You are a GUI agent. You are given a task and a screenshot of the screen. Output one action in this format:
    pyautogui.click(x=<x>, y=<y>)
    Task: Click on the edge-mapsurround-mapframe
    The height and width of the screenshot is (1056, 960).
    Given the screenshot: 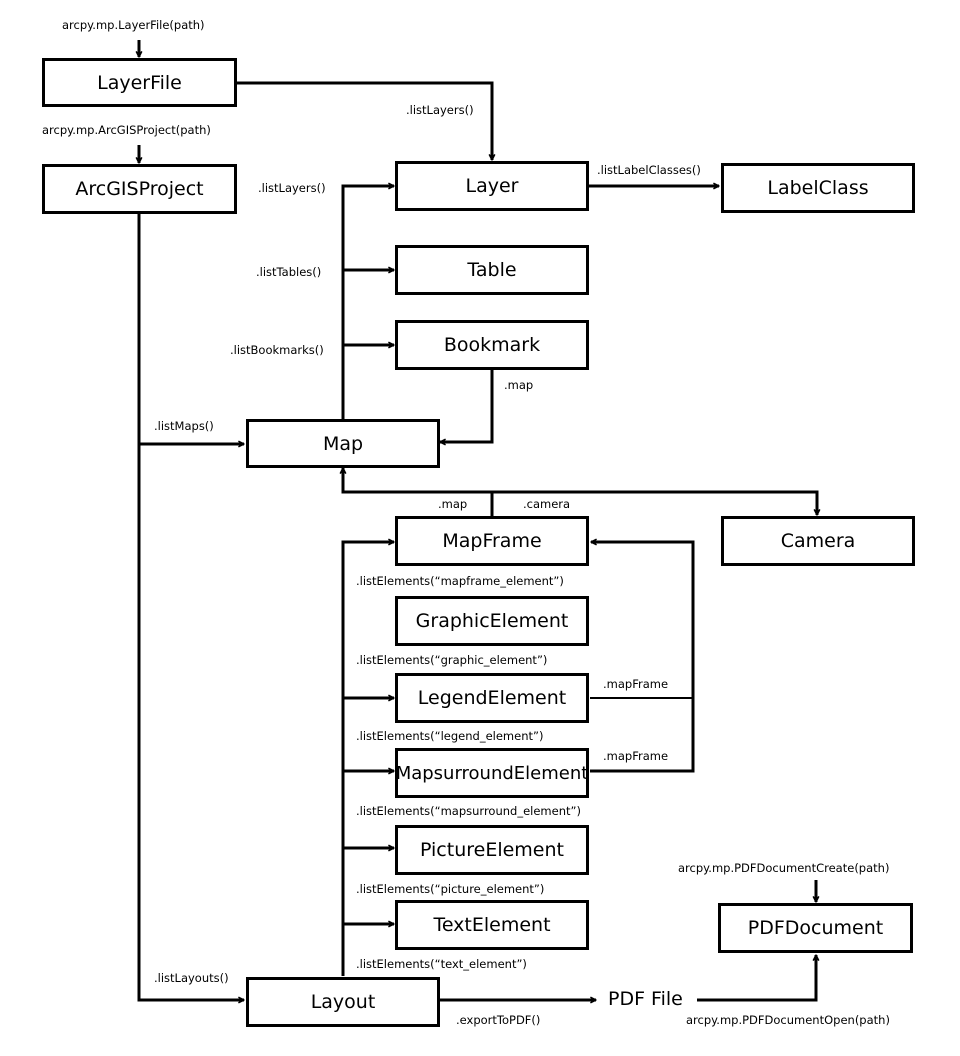 What is the action you would take?
    pyautogui.click(x=642, y=657)
    